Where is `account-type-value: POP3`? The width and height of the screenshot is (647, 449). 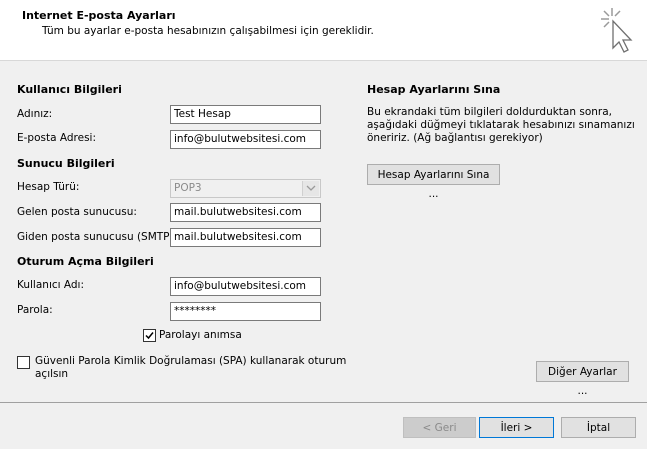 account-type-value: POP3 is located at coordinates (188, 188).